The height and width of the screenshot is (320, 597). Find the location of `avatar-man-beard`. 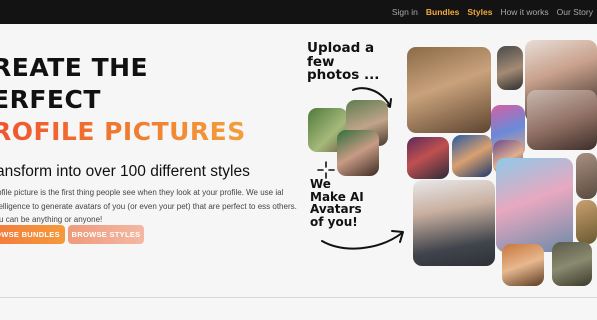

avatar-man-beard is located at coordinates (510, 68).